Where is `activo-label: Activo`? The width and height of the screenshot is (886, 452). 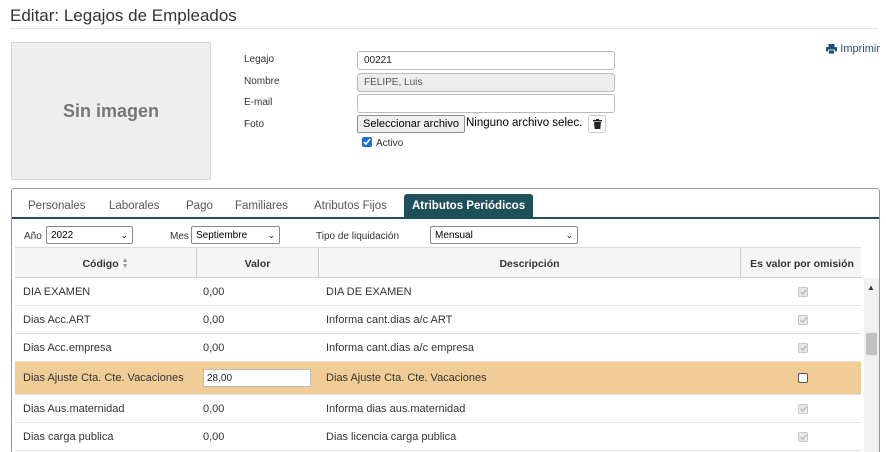 activo-label: Activo is located at coordinates (390, 143).